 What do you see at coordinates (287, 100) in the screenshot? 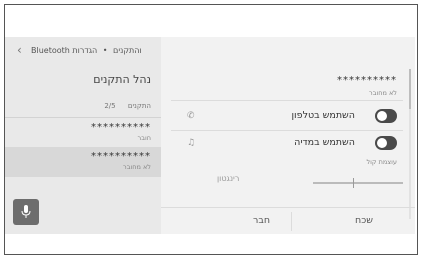
I see `divider` at bounding box center [287, 100].